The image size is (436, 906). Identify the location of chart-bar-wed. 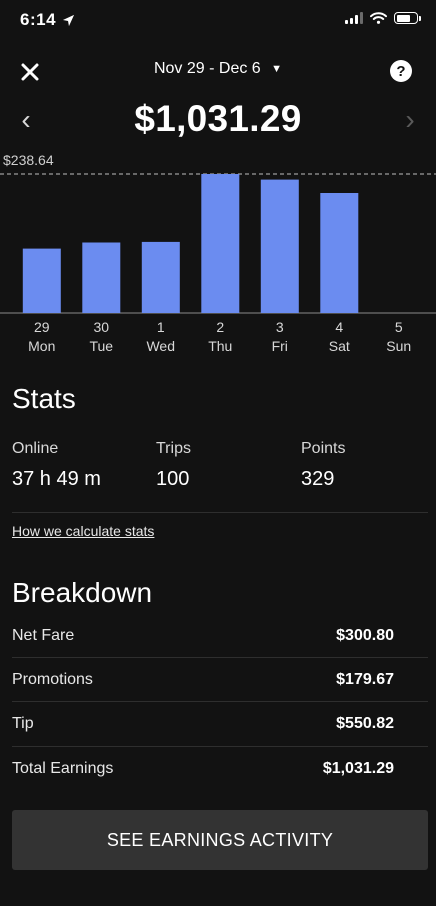
(160, 277).